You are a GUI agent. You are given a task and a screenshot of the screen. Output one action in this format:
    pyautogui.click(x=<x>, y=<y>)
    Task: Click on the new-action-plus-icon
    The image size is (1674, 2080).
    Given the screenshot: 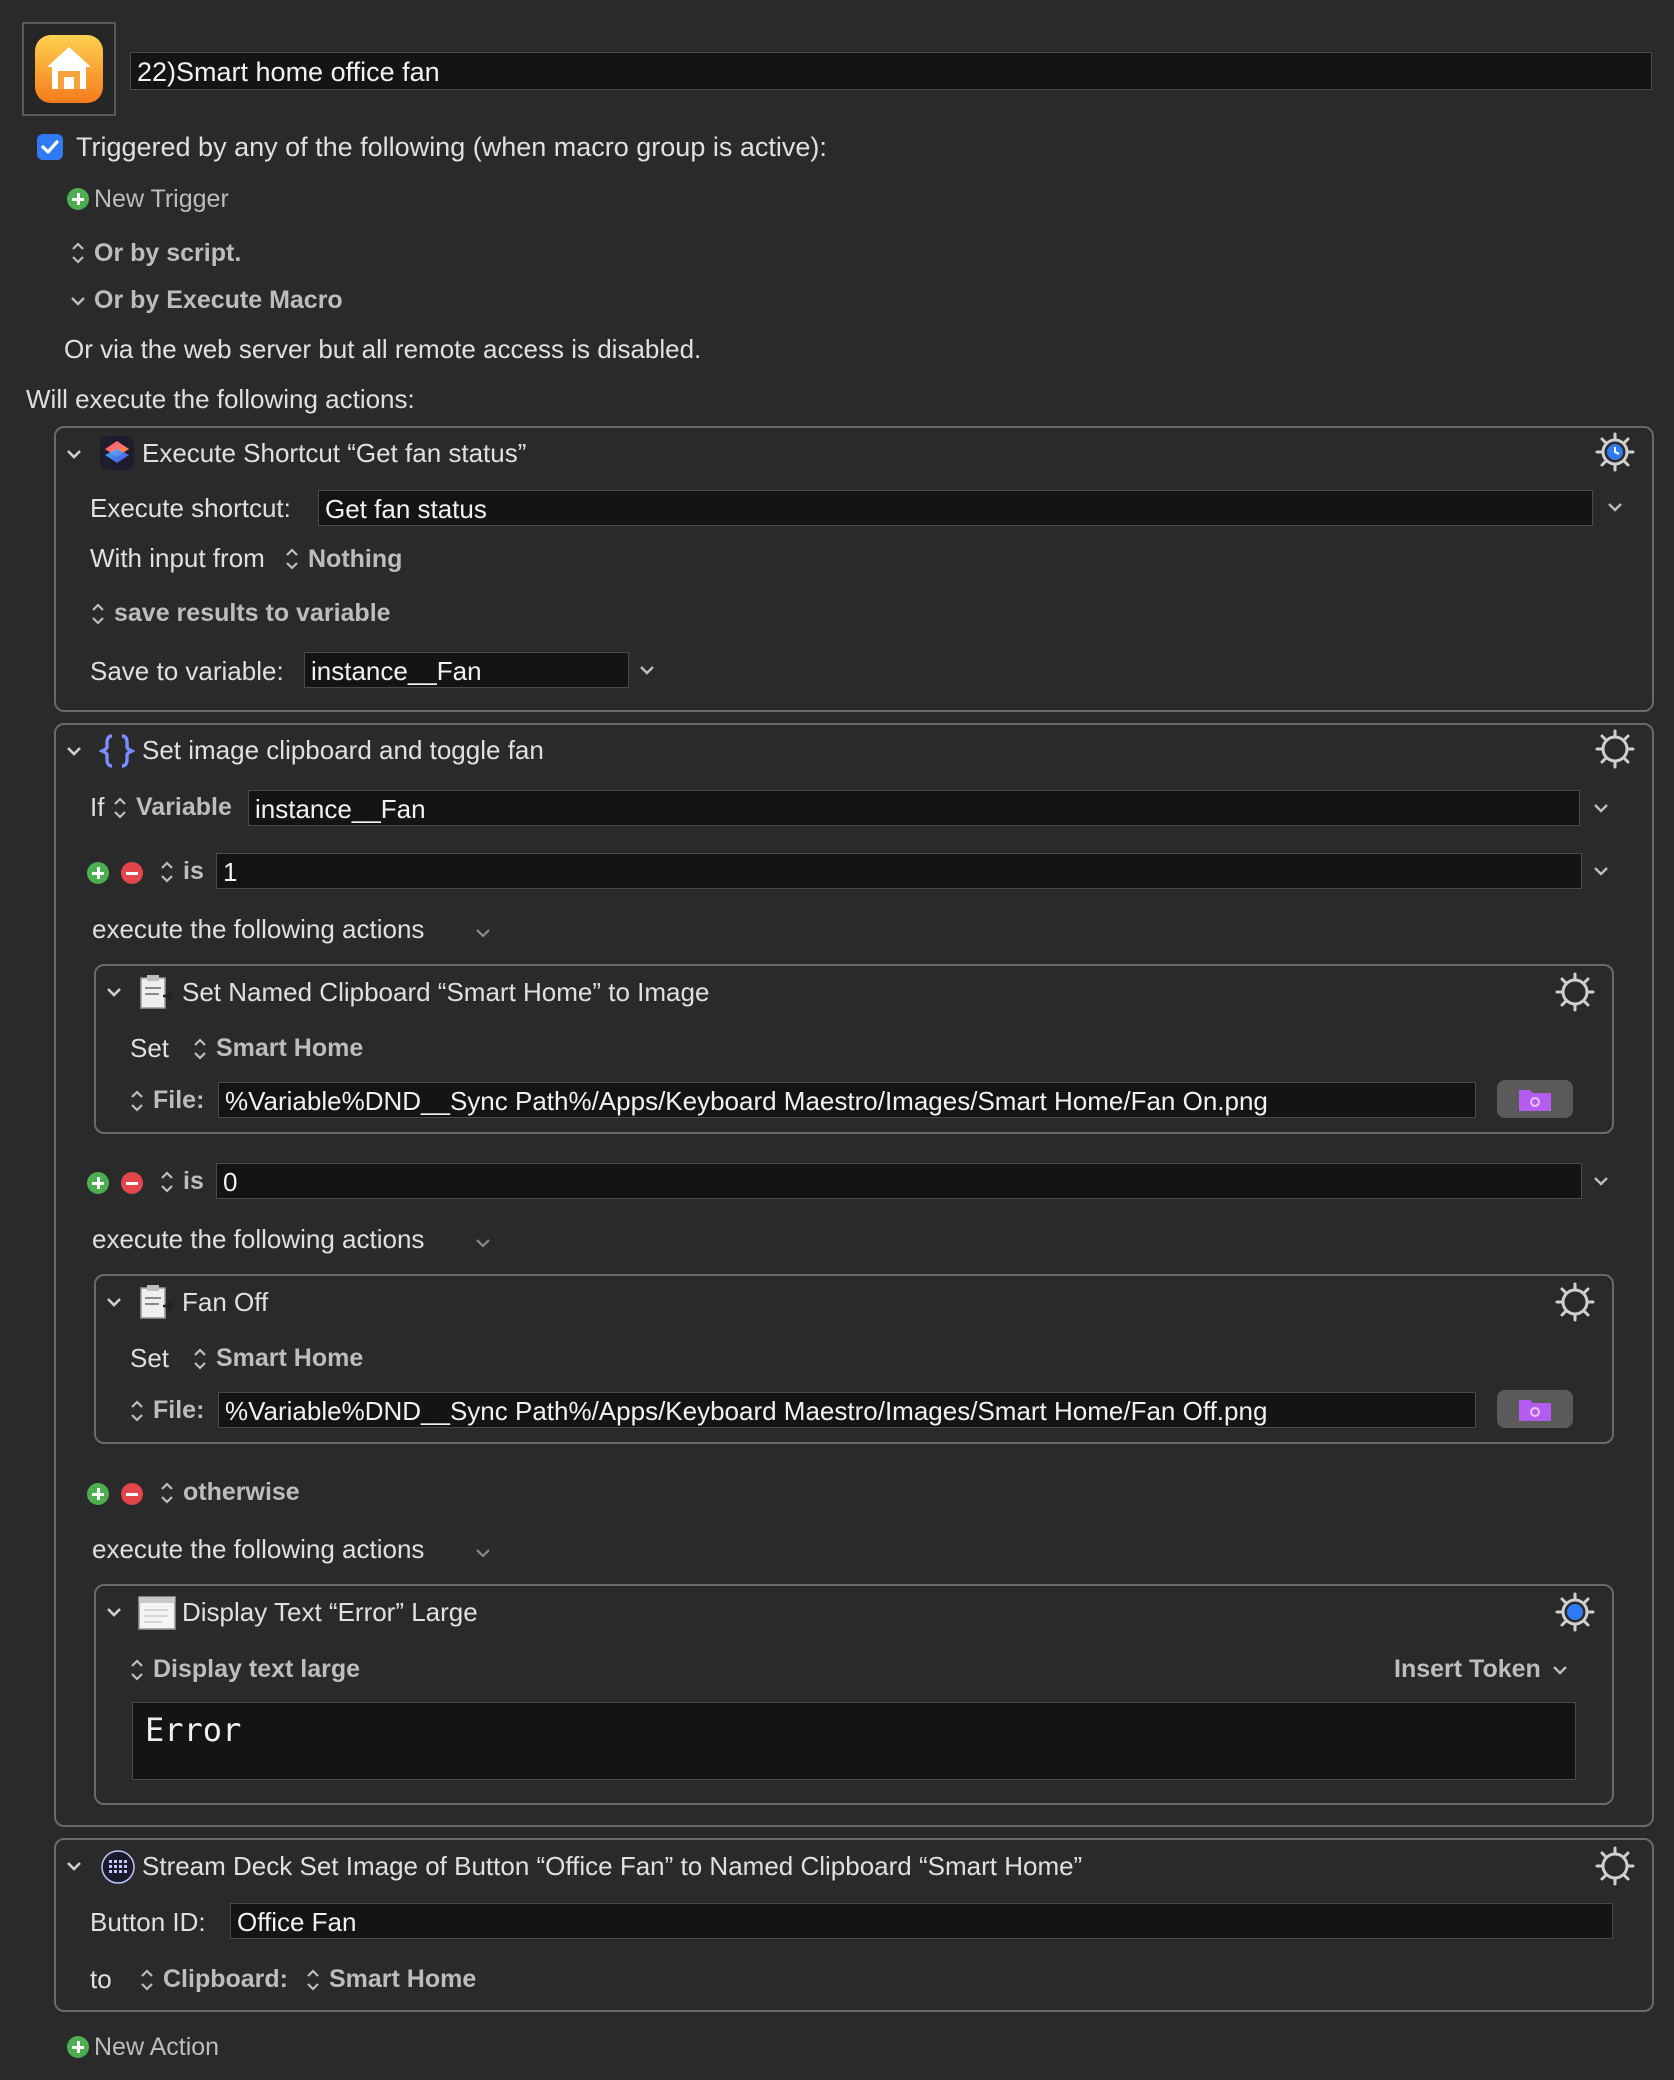 What is the action you would take?
    pyautogui.click(x=78, y=2047)
    